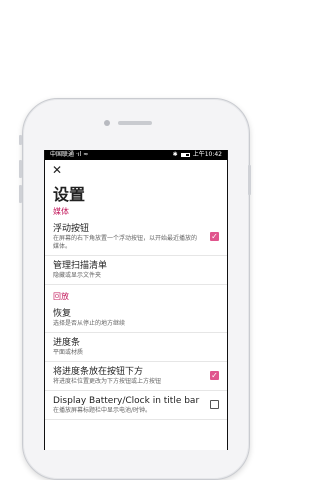  What do you see at coordinates (107, 123) in the screenshot?
I see `front-camera` at bounding box center [107, 123].